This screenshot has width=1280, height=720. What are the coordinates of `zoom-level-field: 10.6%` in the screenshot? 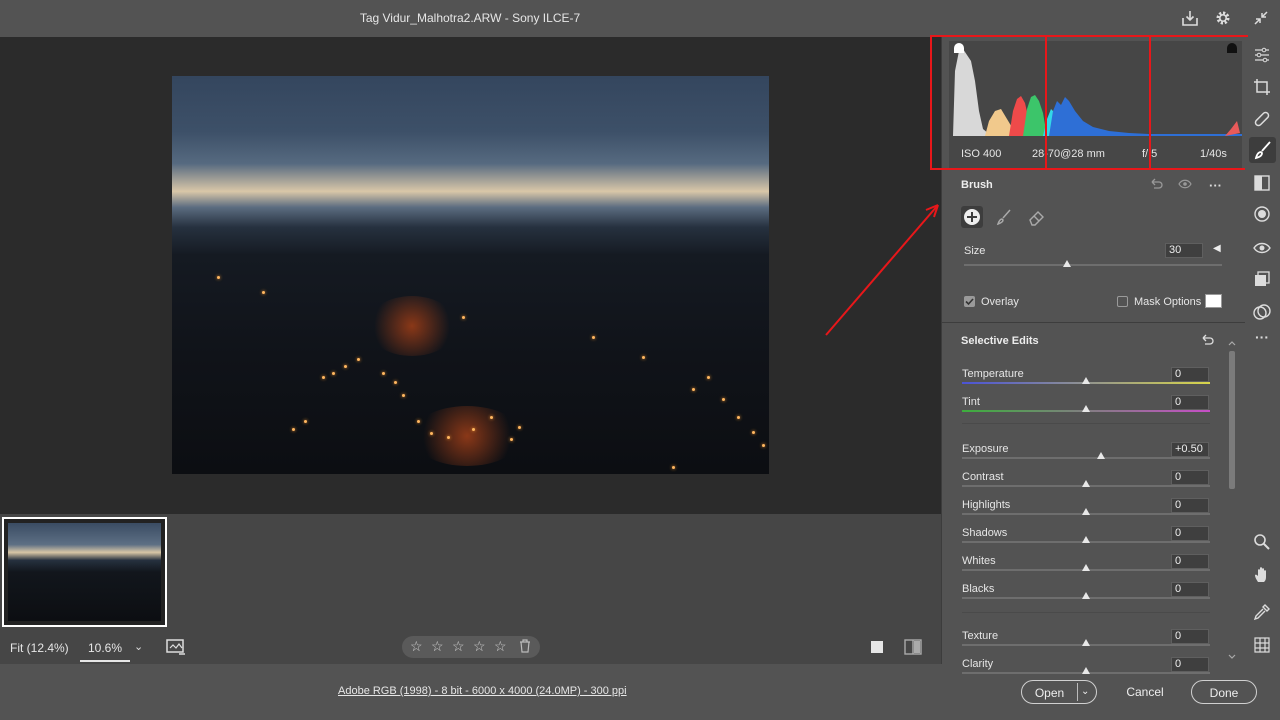 It's located at (105, 650).